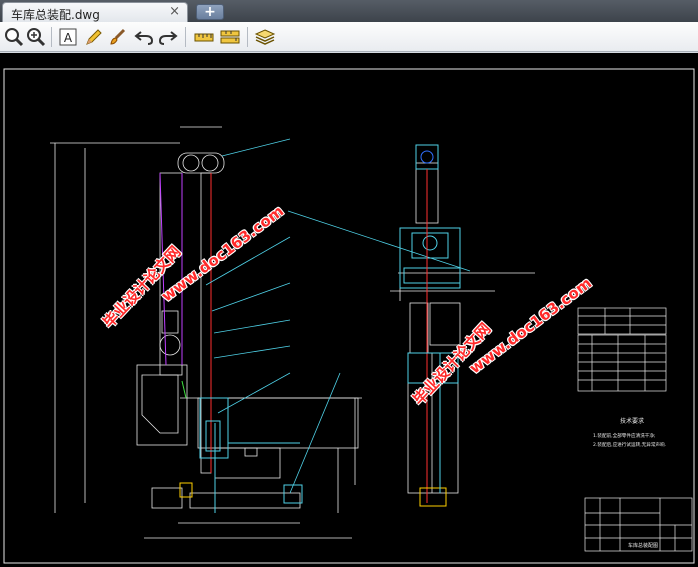 The width and height of the screenshot is (698, 567). I want to click on toolbar: A, so click(349, 37).